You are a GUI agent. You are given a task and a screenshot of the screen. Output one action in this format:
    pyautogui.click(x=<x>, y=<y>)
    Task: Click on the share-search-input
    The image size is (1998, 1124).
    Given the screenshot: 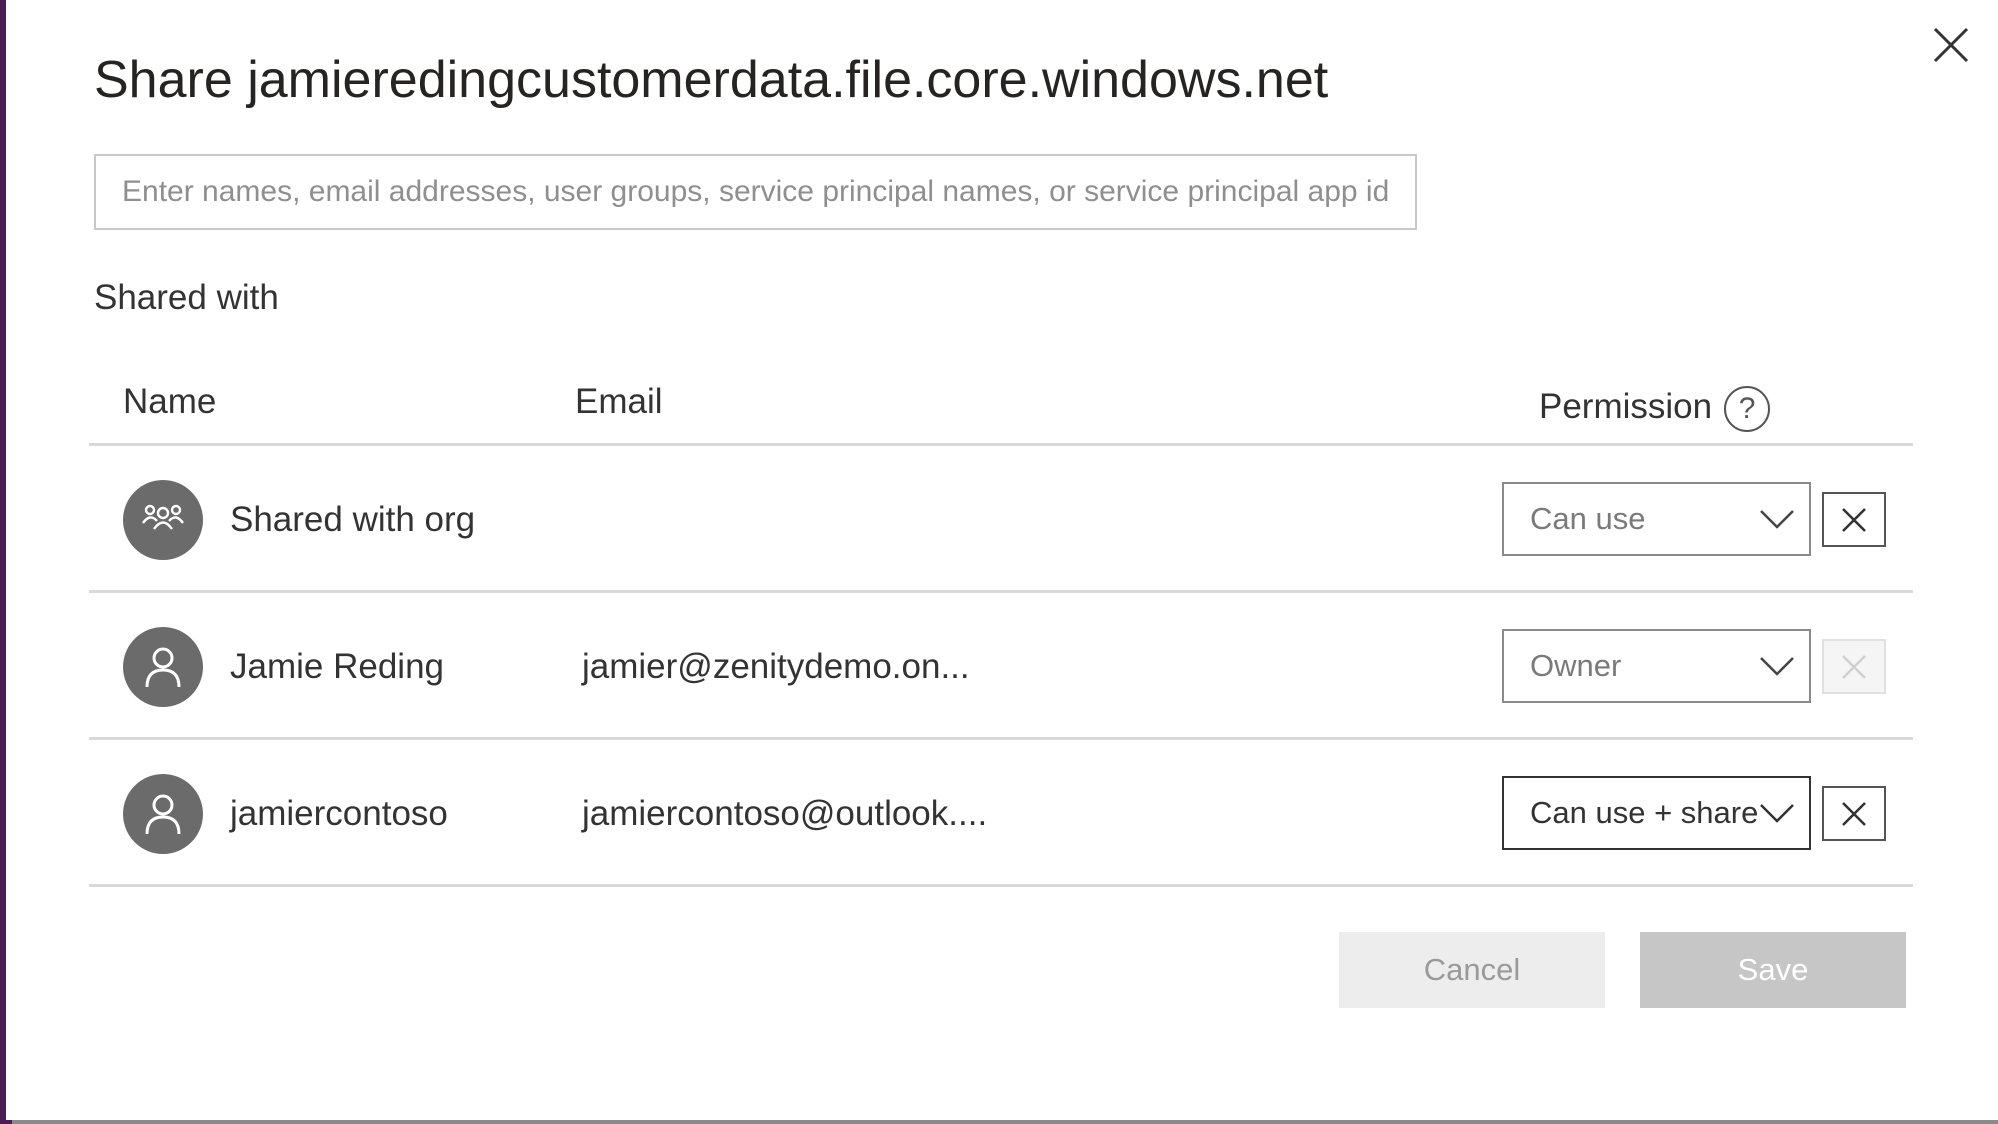 What is the action you would take?
    pyautogui.click(x=755, y=192)
    